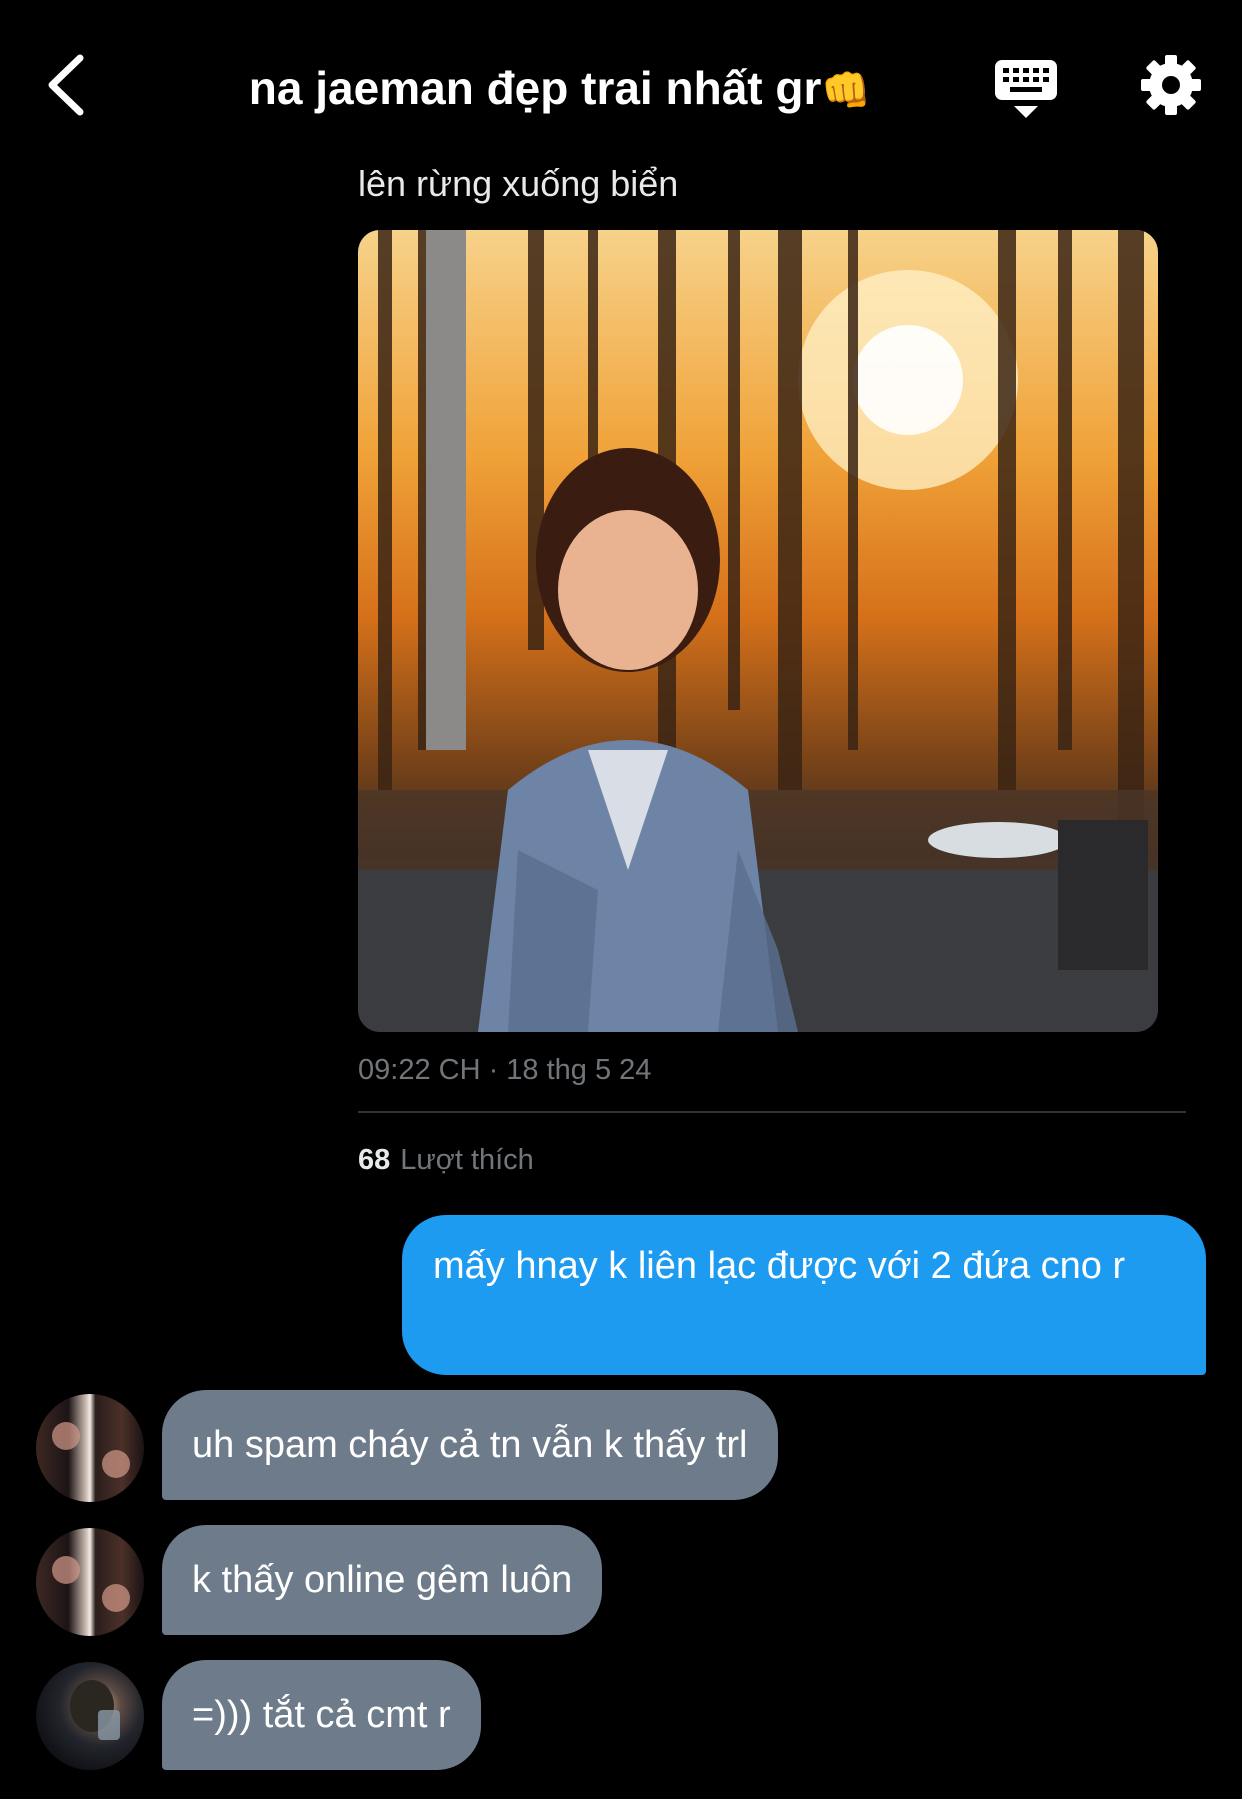 The height and width of the screenshot is (1799, 1242). What do you see at coordinates (470, 1445) in the screenshot?
I see `message-bubble-received: uh spam cháy cả tn vẫn k thấy trl` at bounding box center [470, 1445].